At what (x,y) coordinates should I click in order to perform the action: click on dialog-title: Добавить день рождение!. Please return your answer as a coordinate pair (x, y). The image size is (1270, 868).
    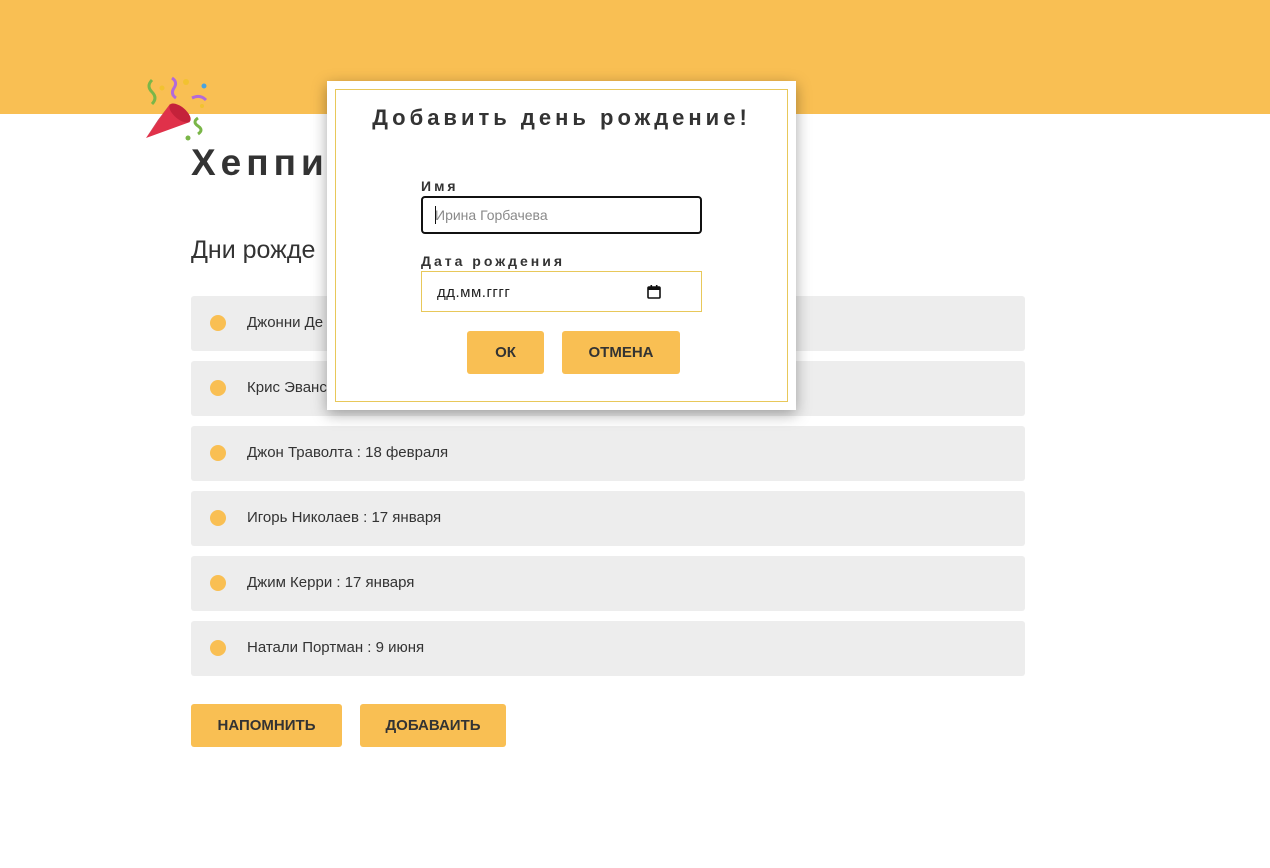
    Looking at the image, I should click on (561, 117).